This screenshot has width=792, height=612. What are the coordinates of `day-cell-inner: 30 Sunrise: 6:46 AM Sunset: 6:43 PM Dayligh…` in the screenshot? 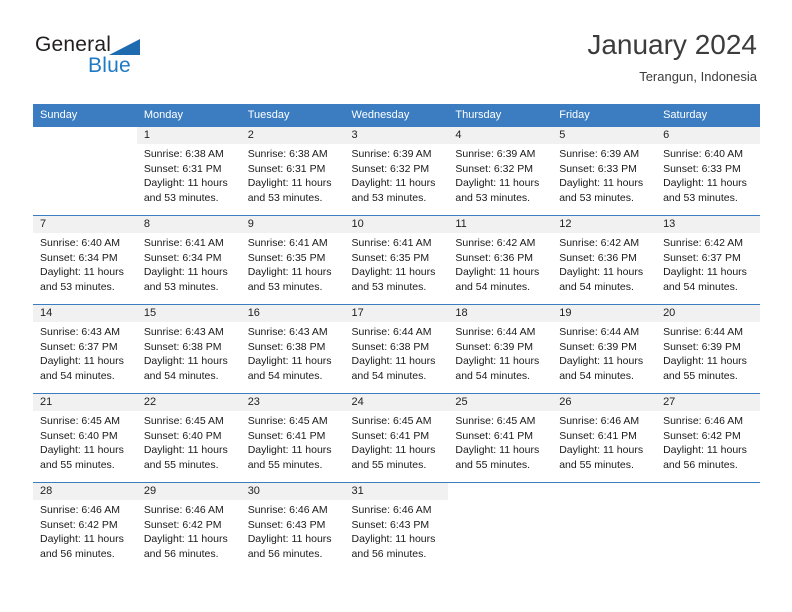 It's located at (292, 527).